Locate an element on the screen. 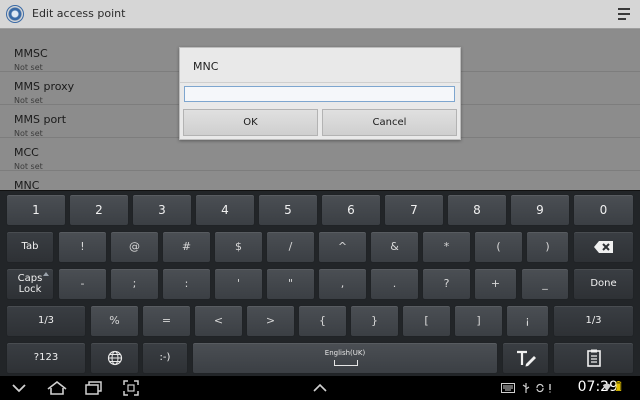 The width and height of the screenshot is (640, 400). list-item-title: MMS proxy is located at coordinates (44, 86).